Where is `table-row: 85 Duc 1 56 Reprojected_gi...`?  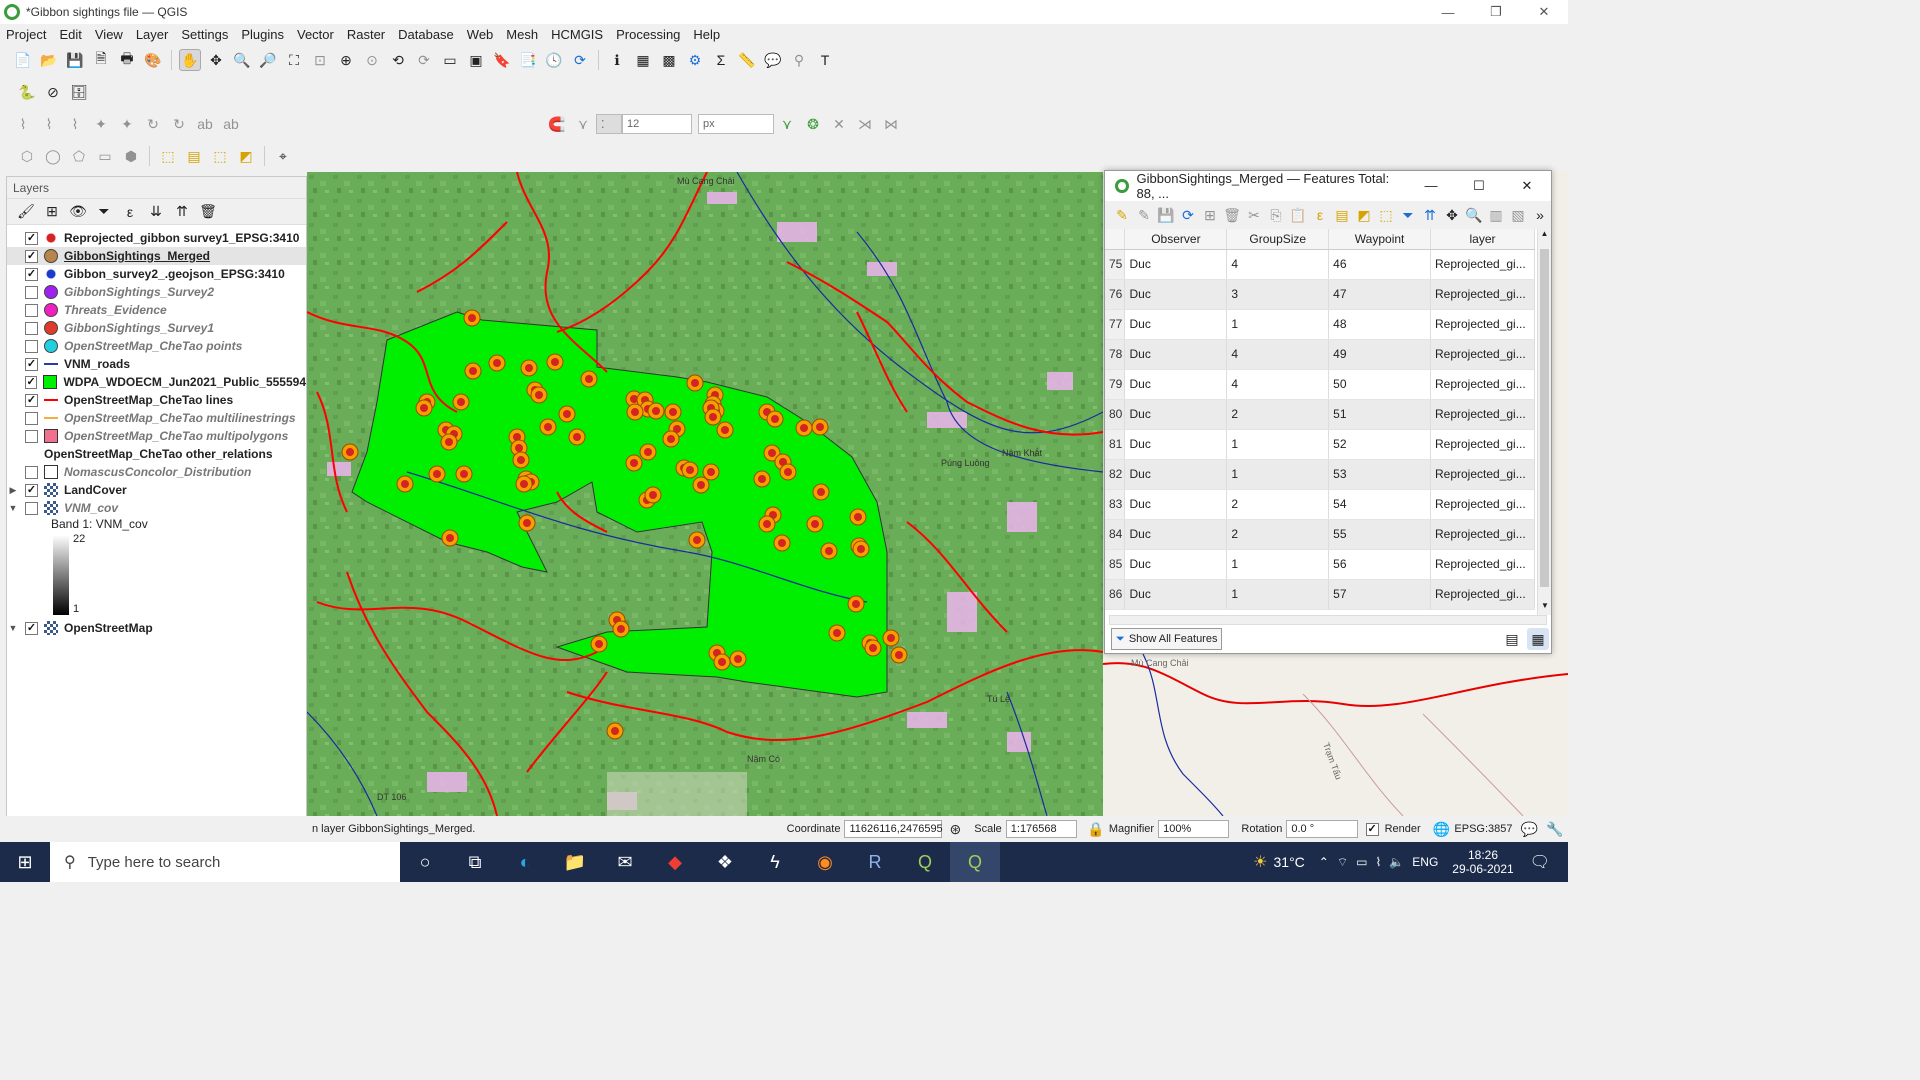
table-row: 85 Duc 1 56 Reprojected_gi... is located at coordinates (1320, 564).